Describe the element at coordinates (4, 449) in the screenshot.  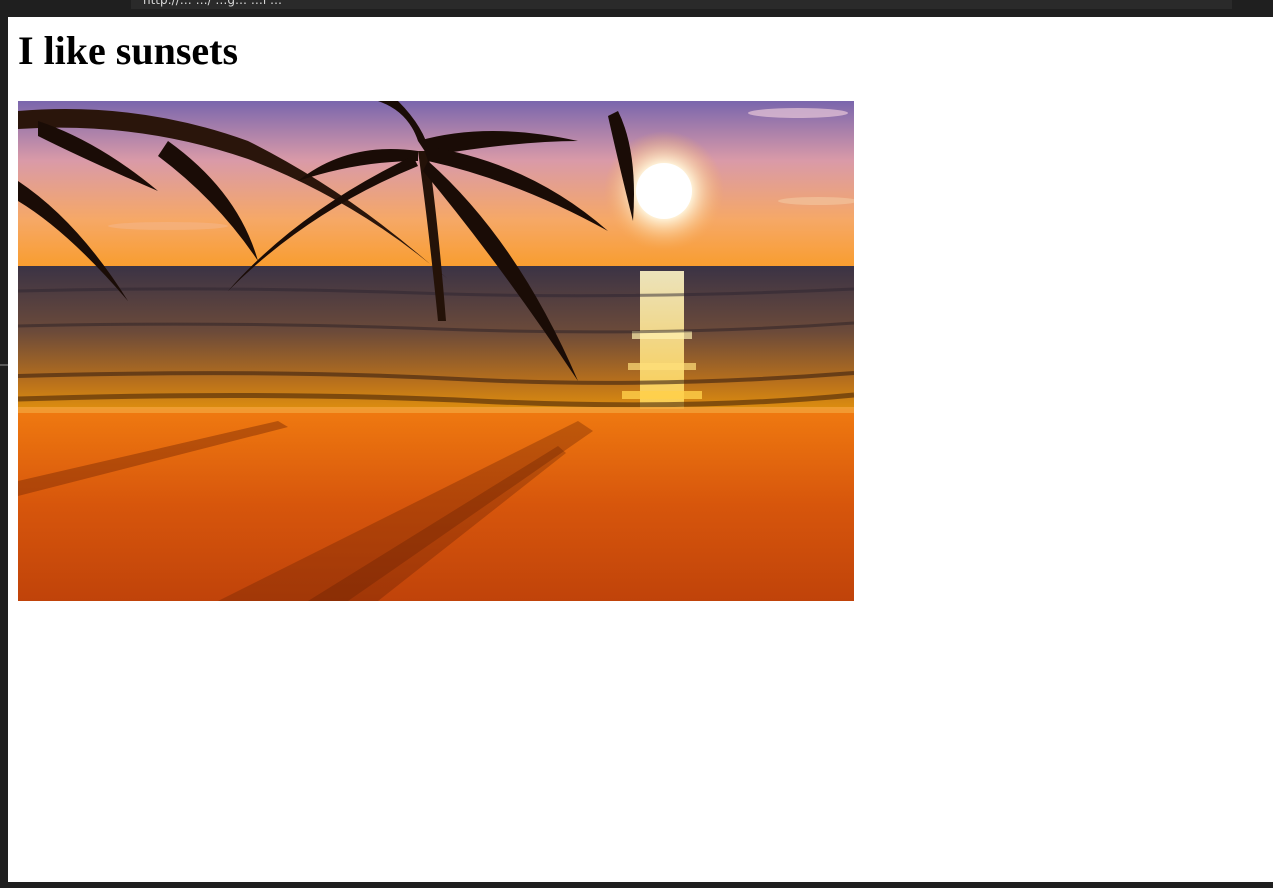
I see `window-left-border` at that location.